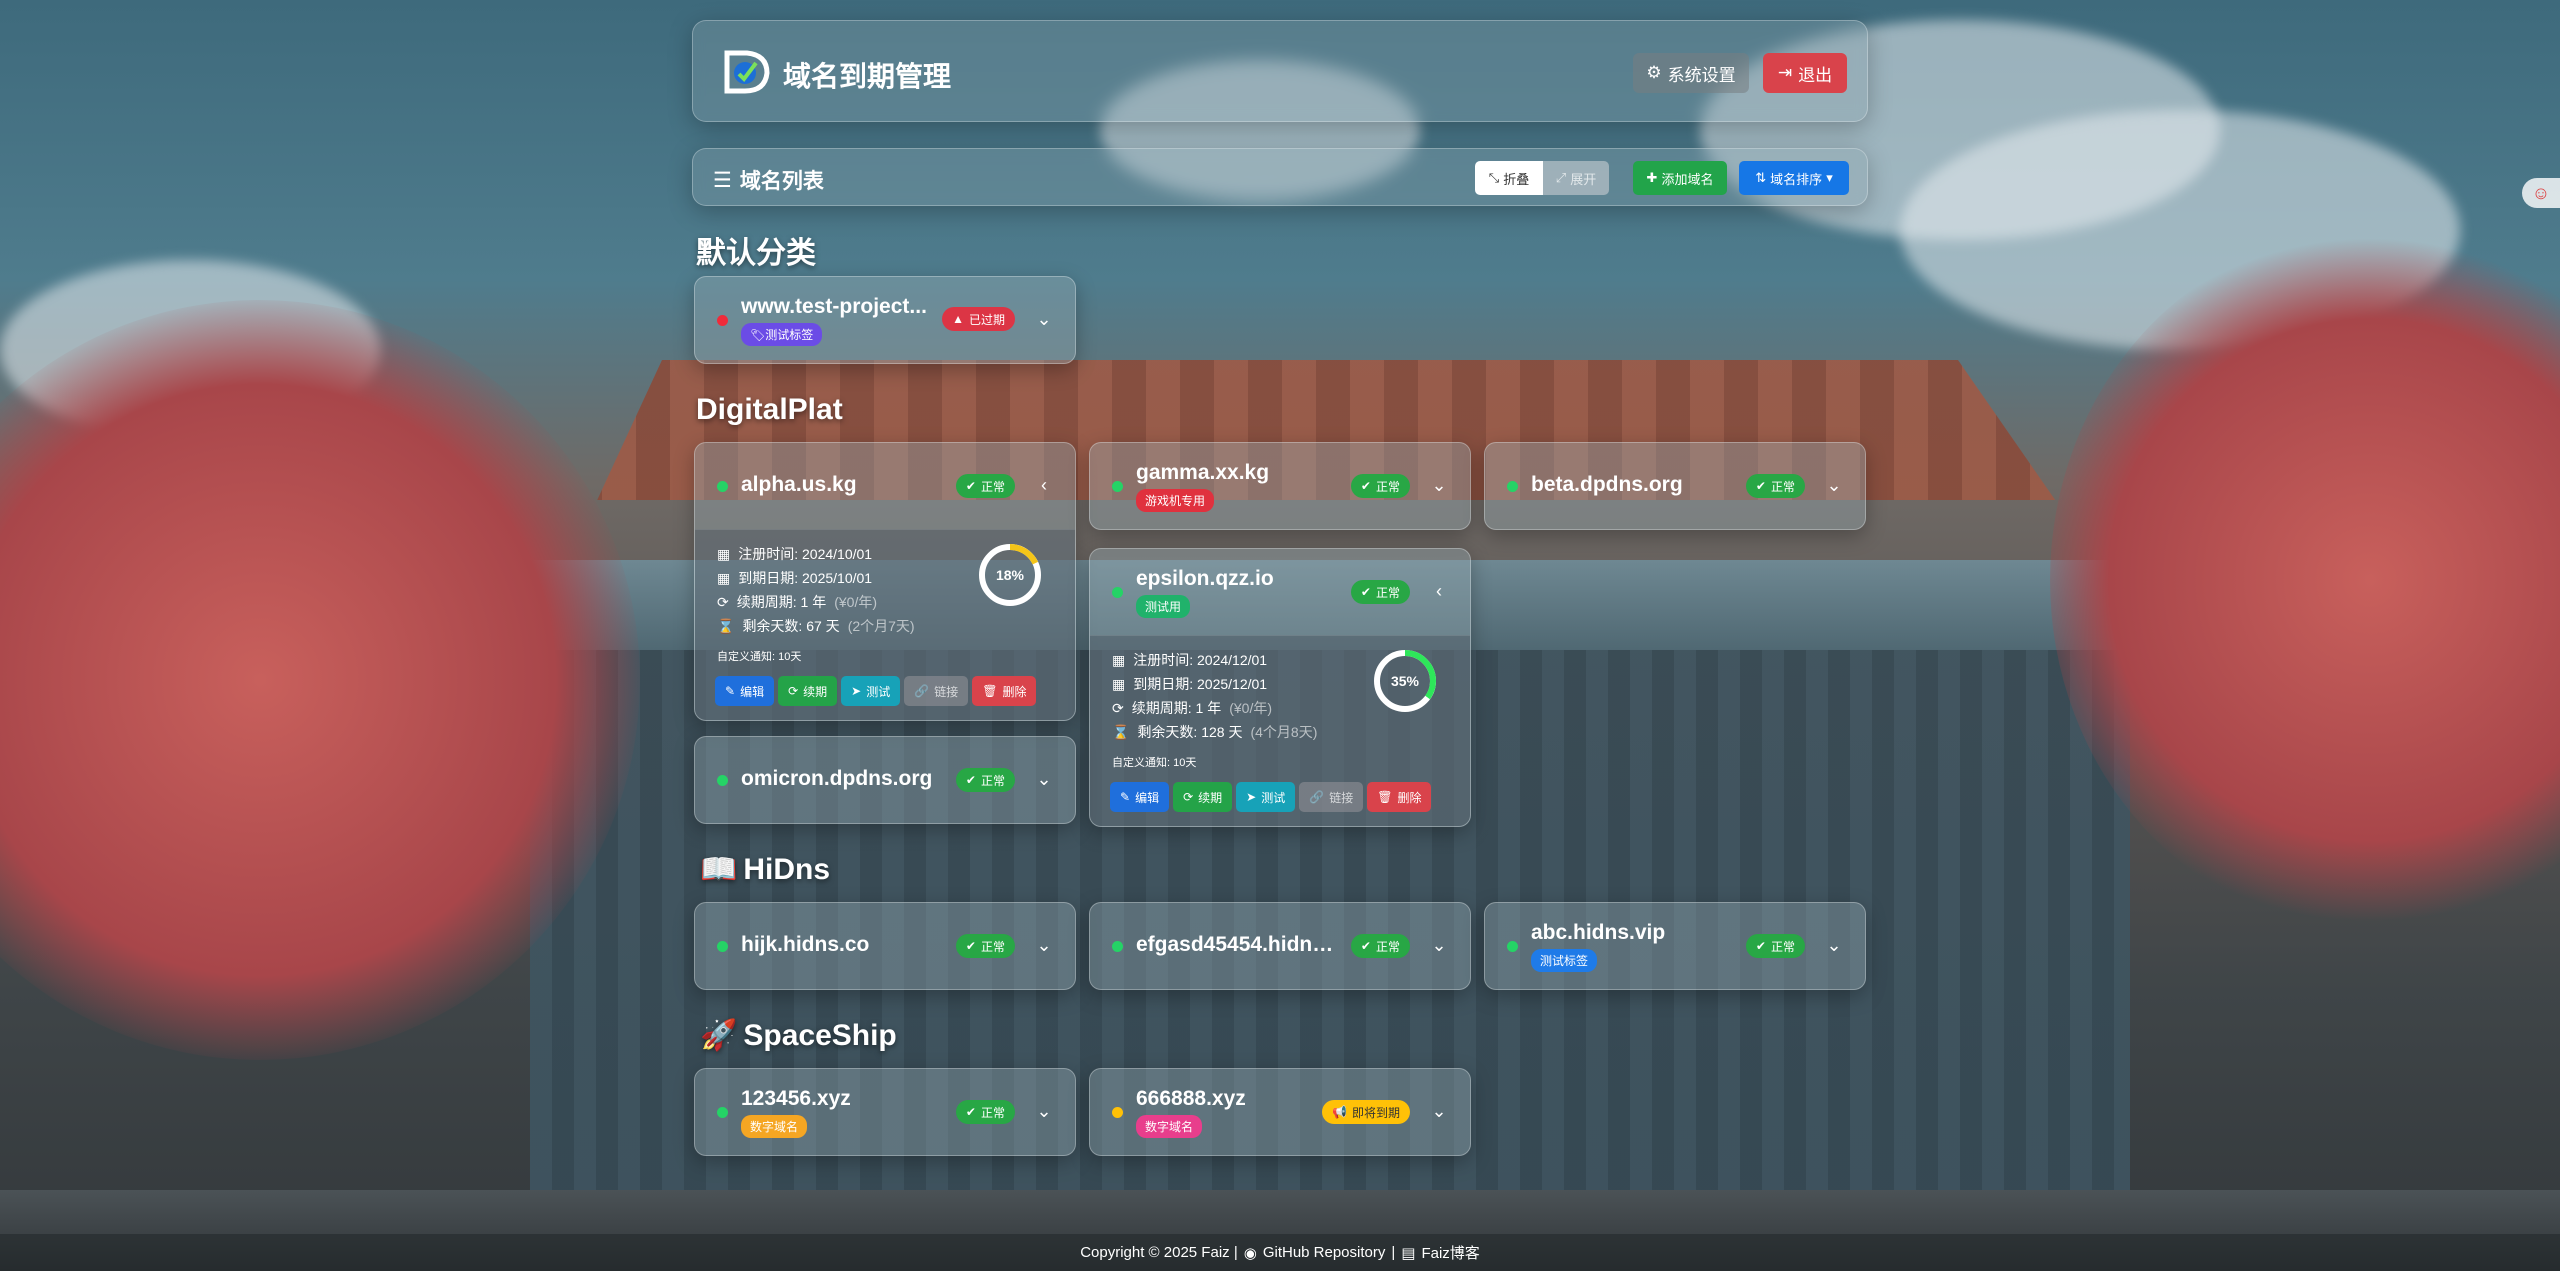 This screenshot has height=1271, width=2560. What do you see at coordinates (1405, 681) in the screenshot?
I see `progress-label: 35%` at bounding box center [1405, 681].